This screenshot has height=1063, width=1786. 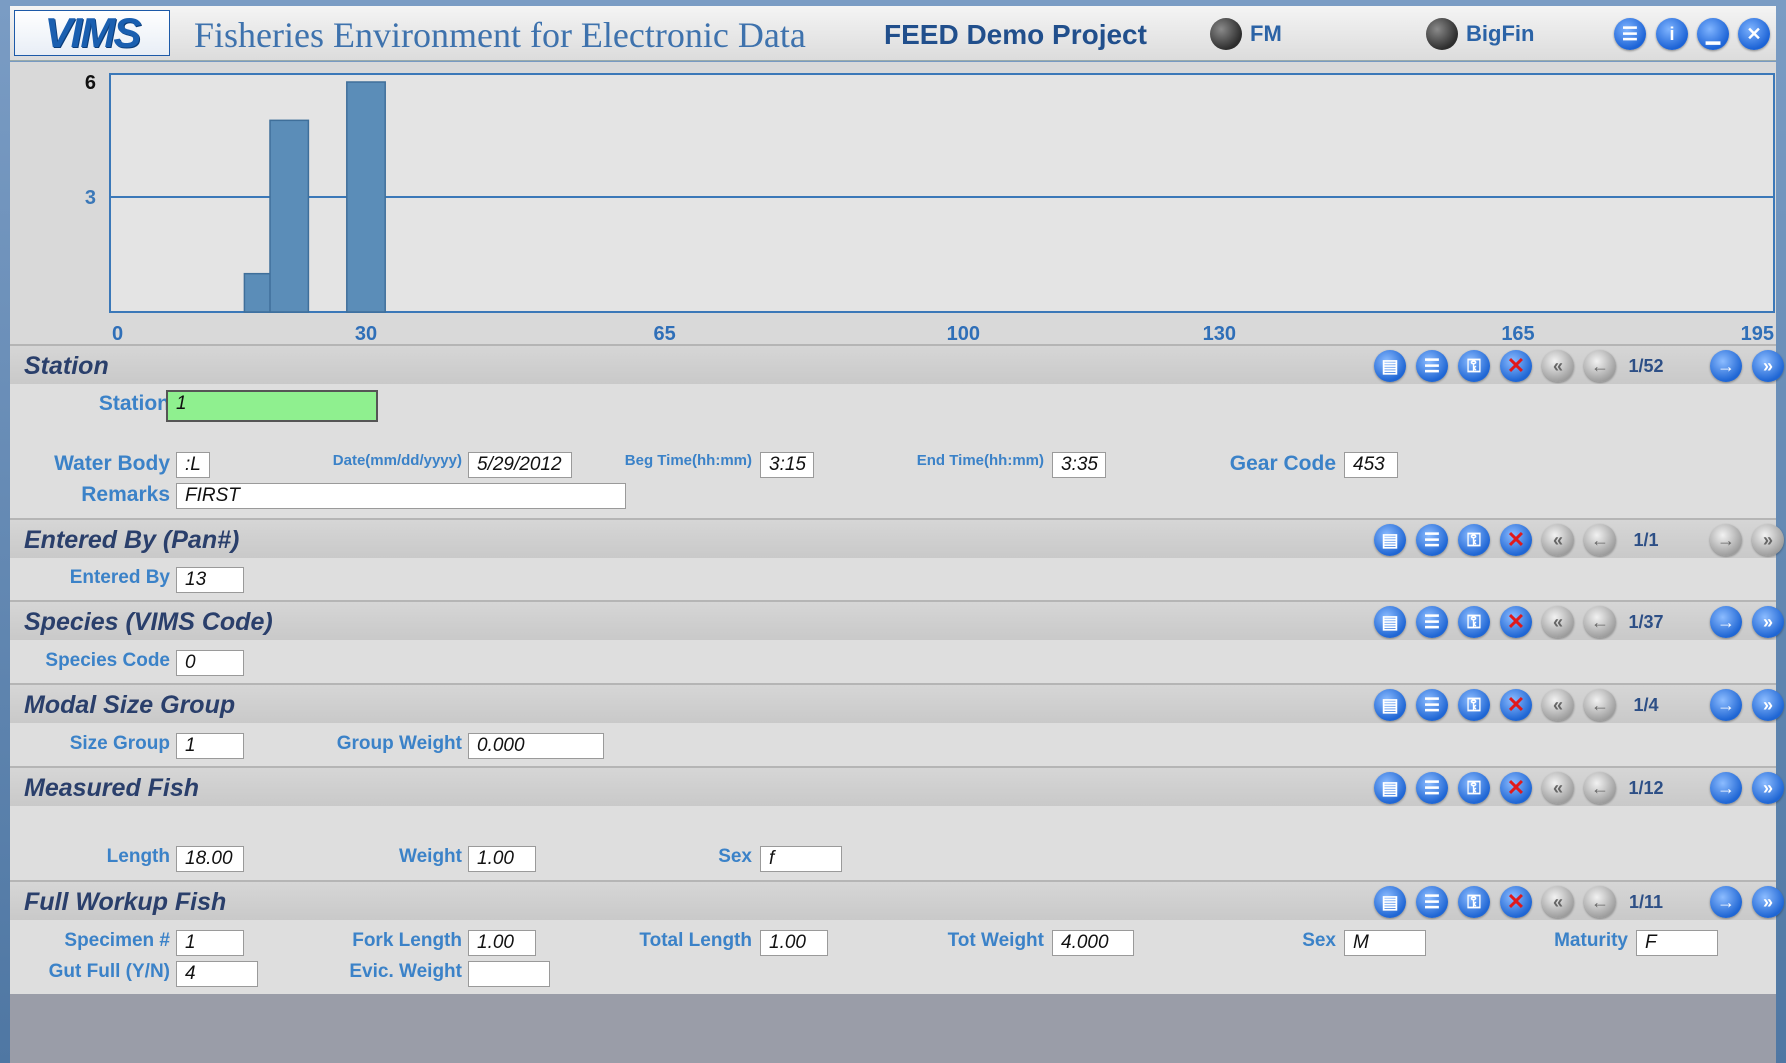 What do you see at coordinates (430, 856) in the screenshot?
I see `weight-label: Weight` at bounding box center [430, 856].